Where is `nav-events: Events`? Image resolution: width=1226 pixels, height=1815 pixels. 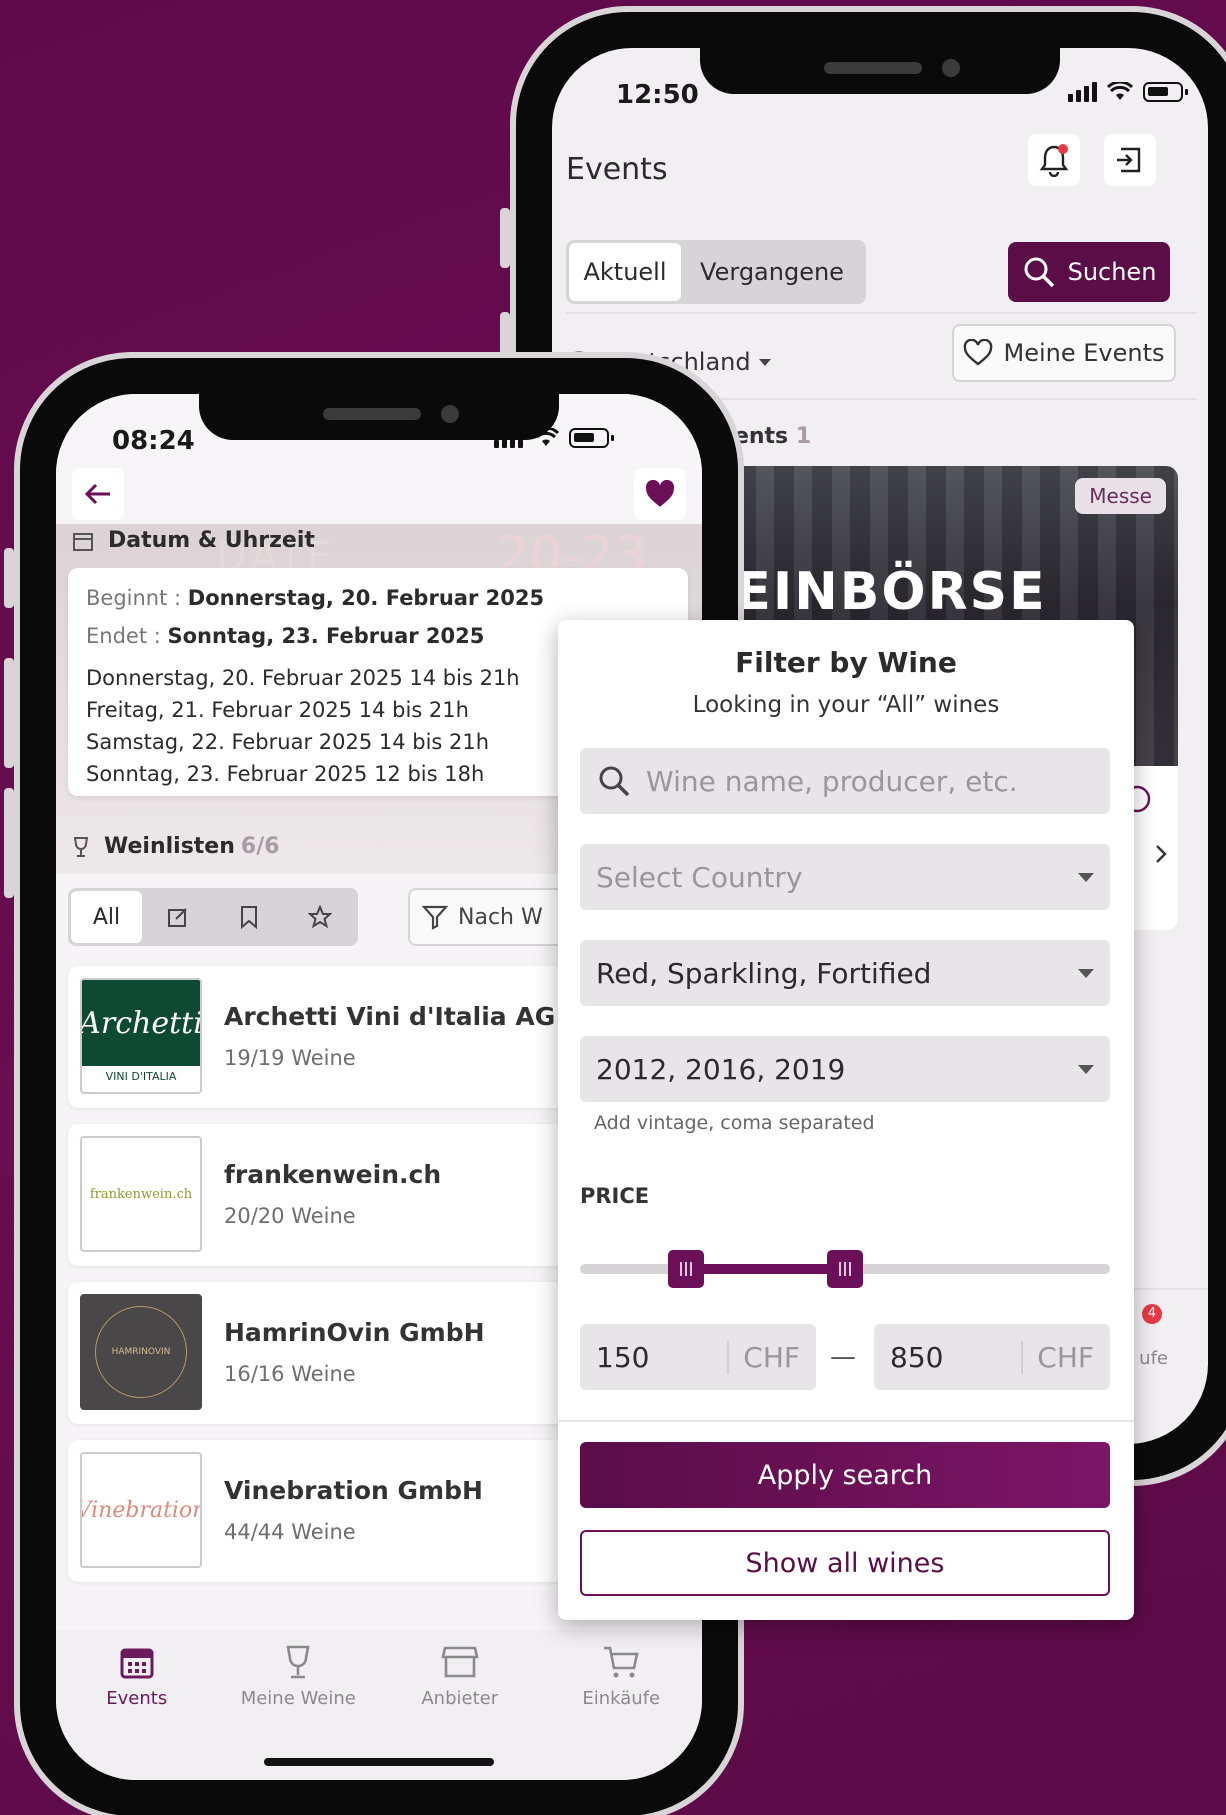 nav-events: Events is located at coordinates (137, 1712).